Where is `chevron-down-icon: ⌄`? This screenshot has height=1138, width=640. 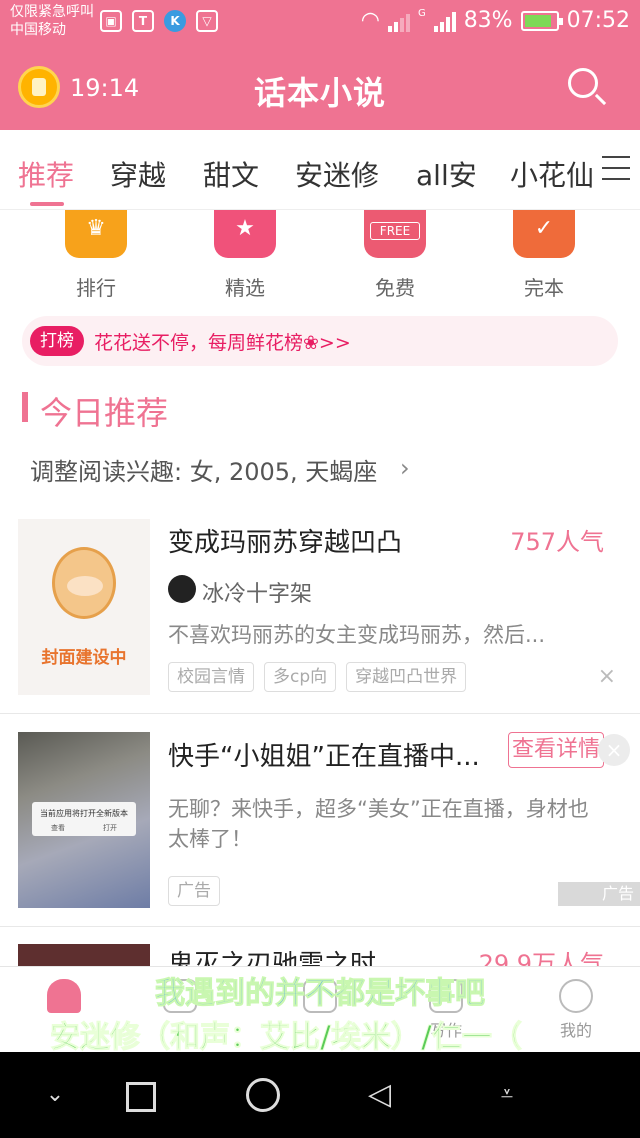 chevron-down-icon: ⌄ is located at coordinates (55, 1095).